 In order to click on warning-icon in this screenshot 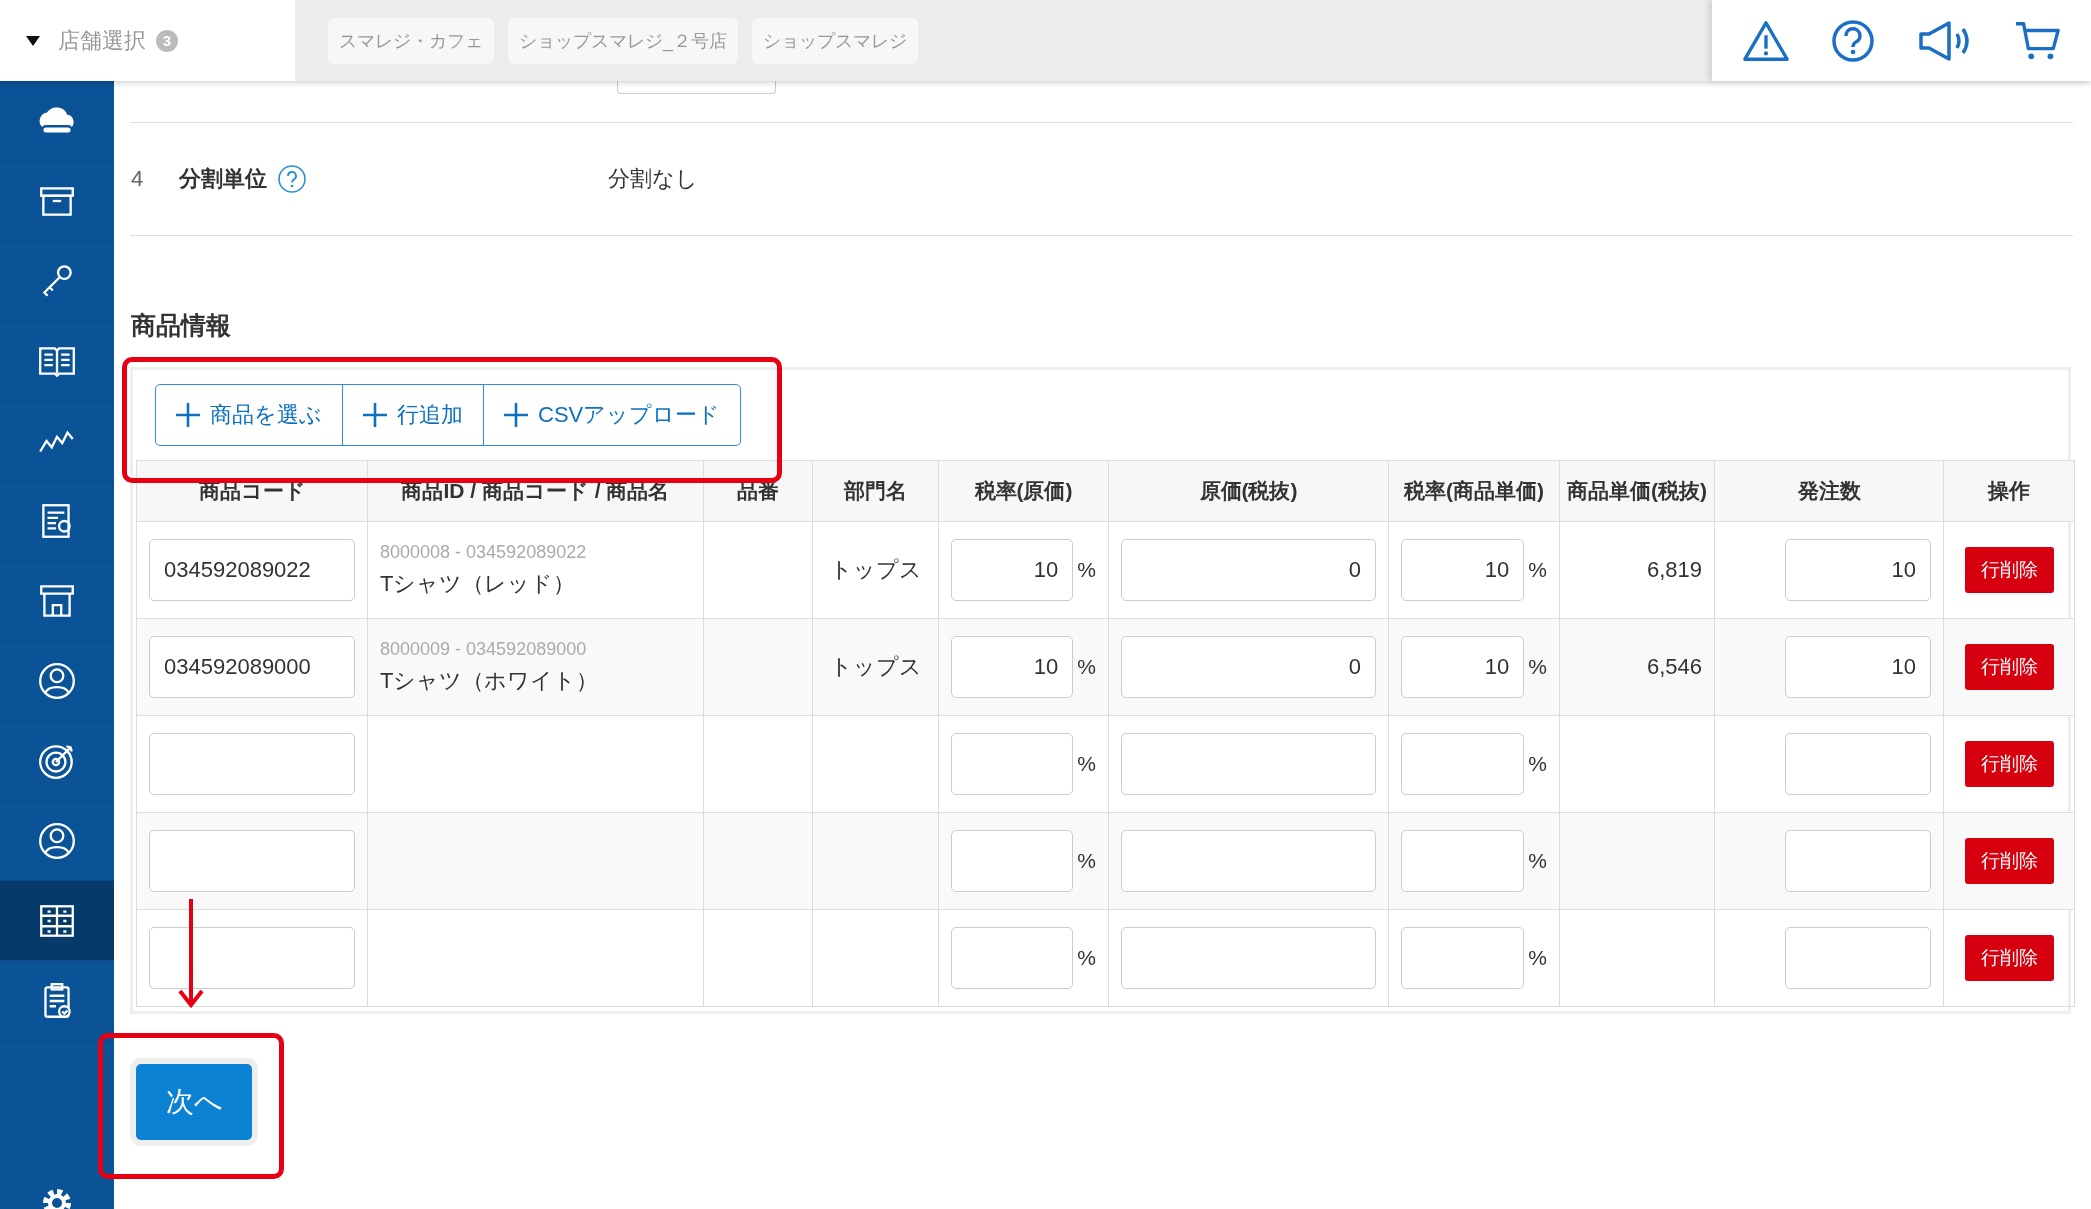, I will do `click(1765, 40)`.